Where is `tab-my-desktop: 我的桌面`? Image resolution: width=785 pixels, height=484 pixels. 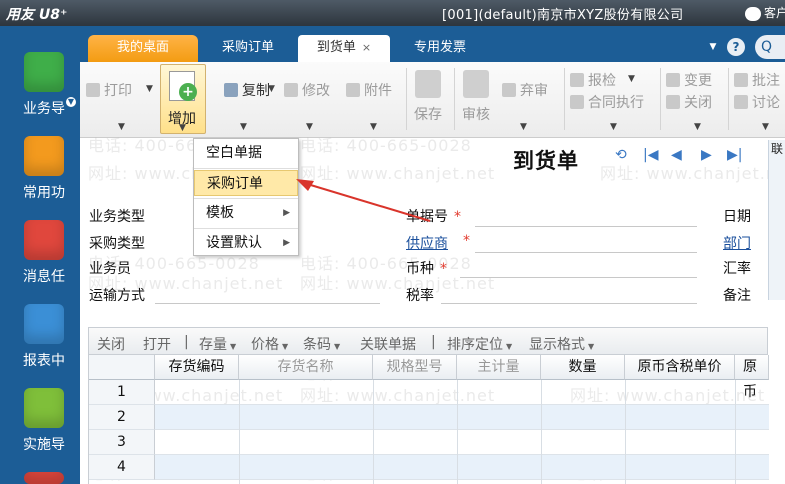 tab-my-desktop: 我的桌面 is located at coordinates (143, 48).